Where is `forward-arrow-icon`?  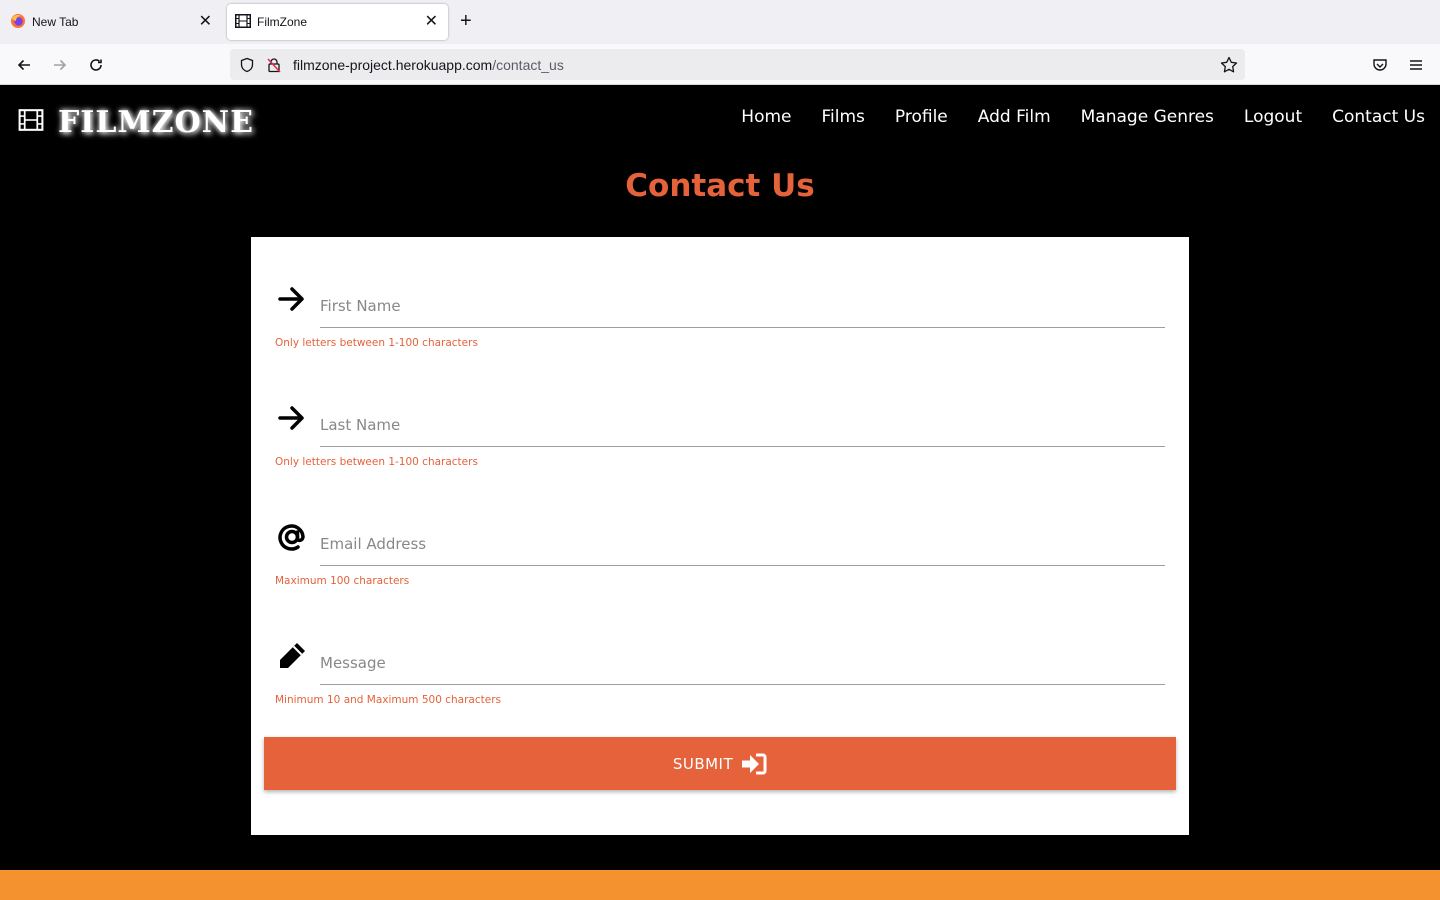 forward-arrow-icon is located at coordinates (60, 65).